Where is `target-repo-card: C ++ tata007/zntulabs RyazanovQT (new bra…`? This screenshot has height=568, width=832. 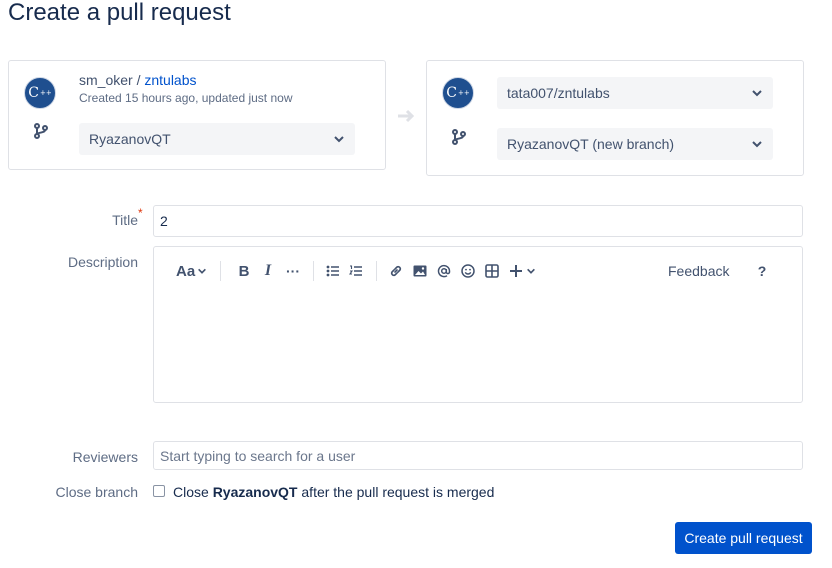
target-repo-card: C ++ tata007/zntulabs RyazanovQT (new bra… is located at coordinates (615, 118).